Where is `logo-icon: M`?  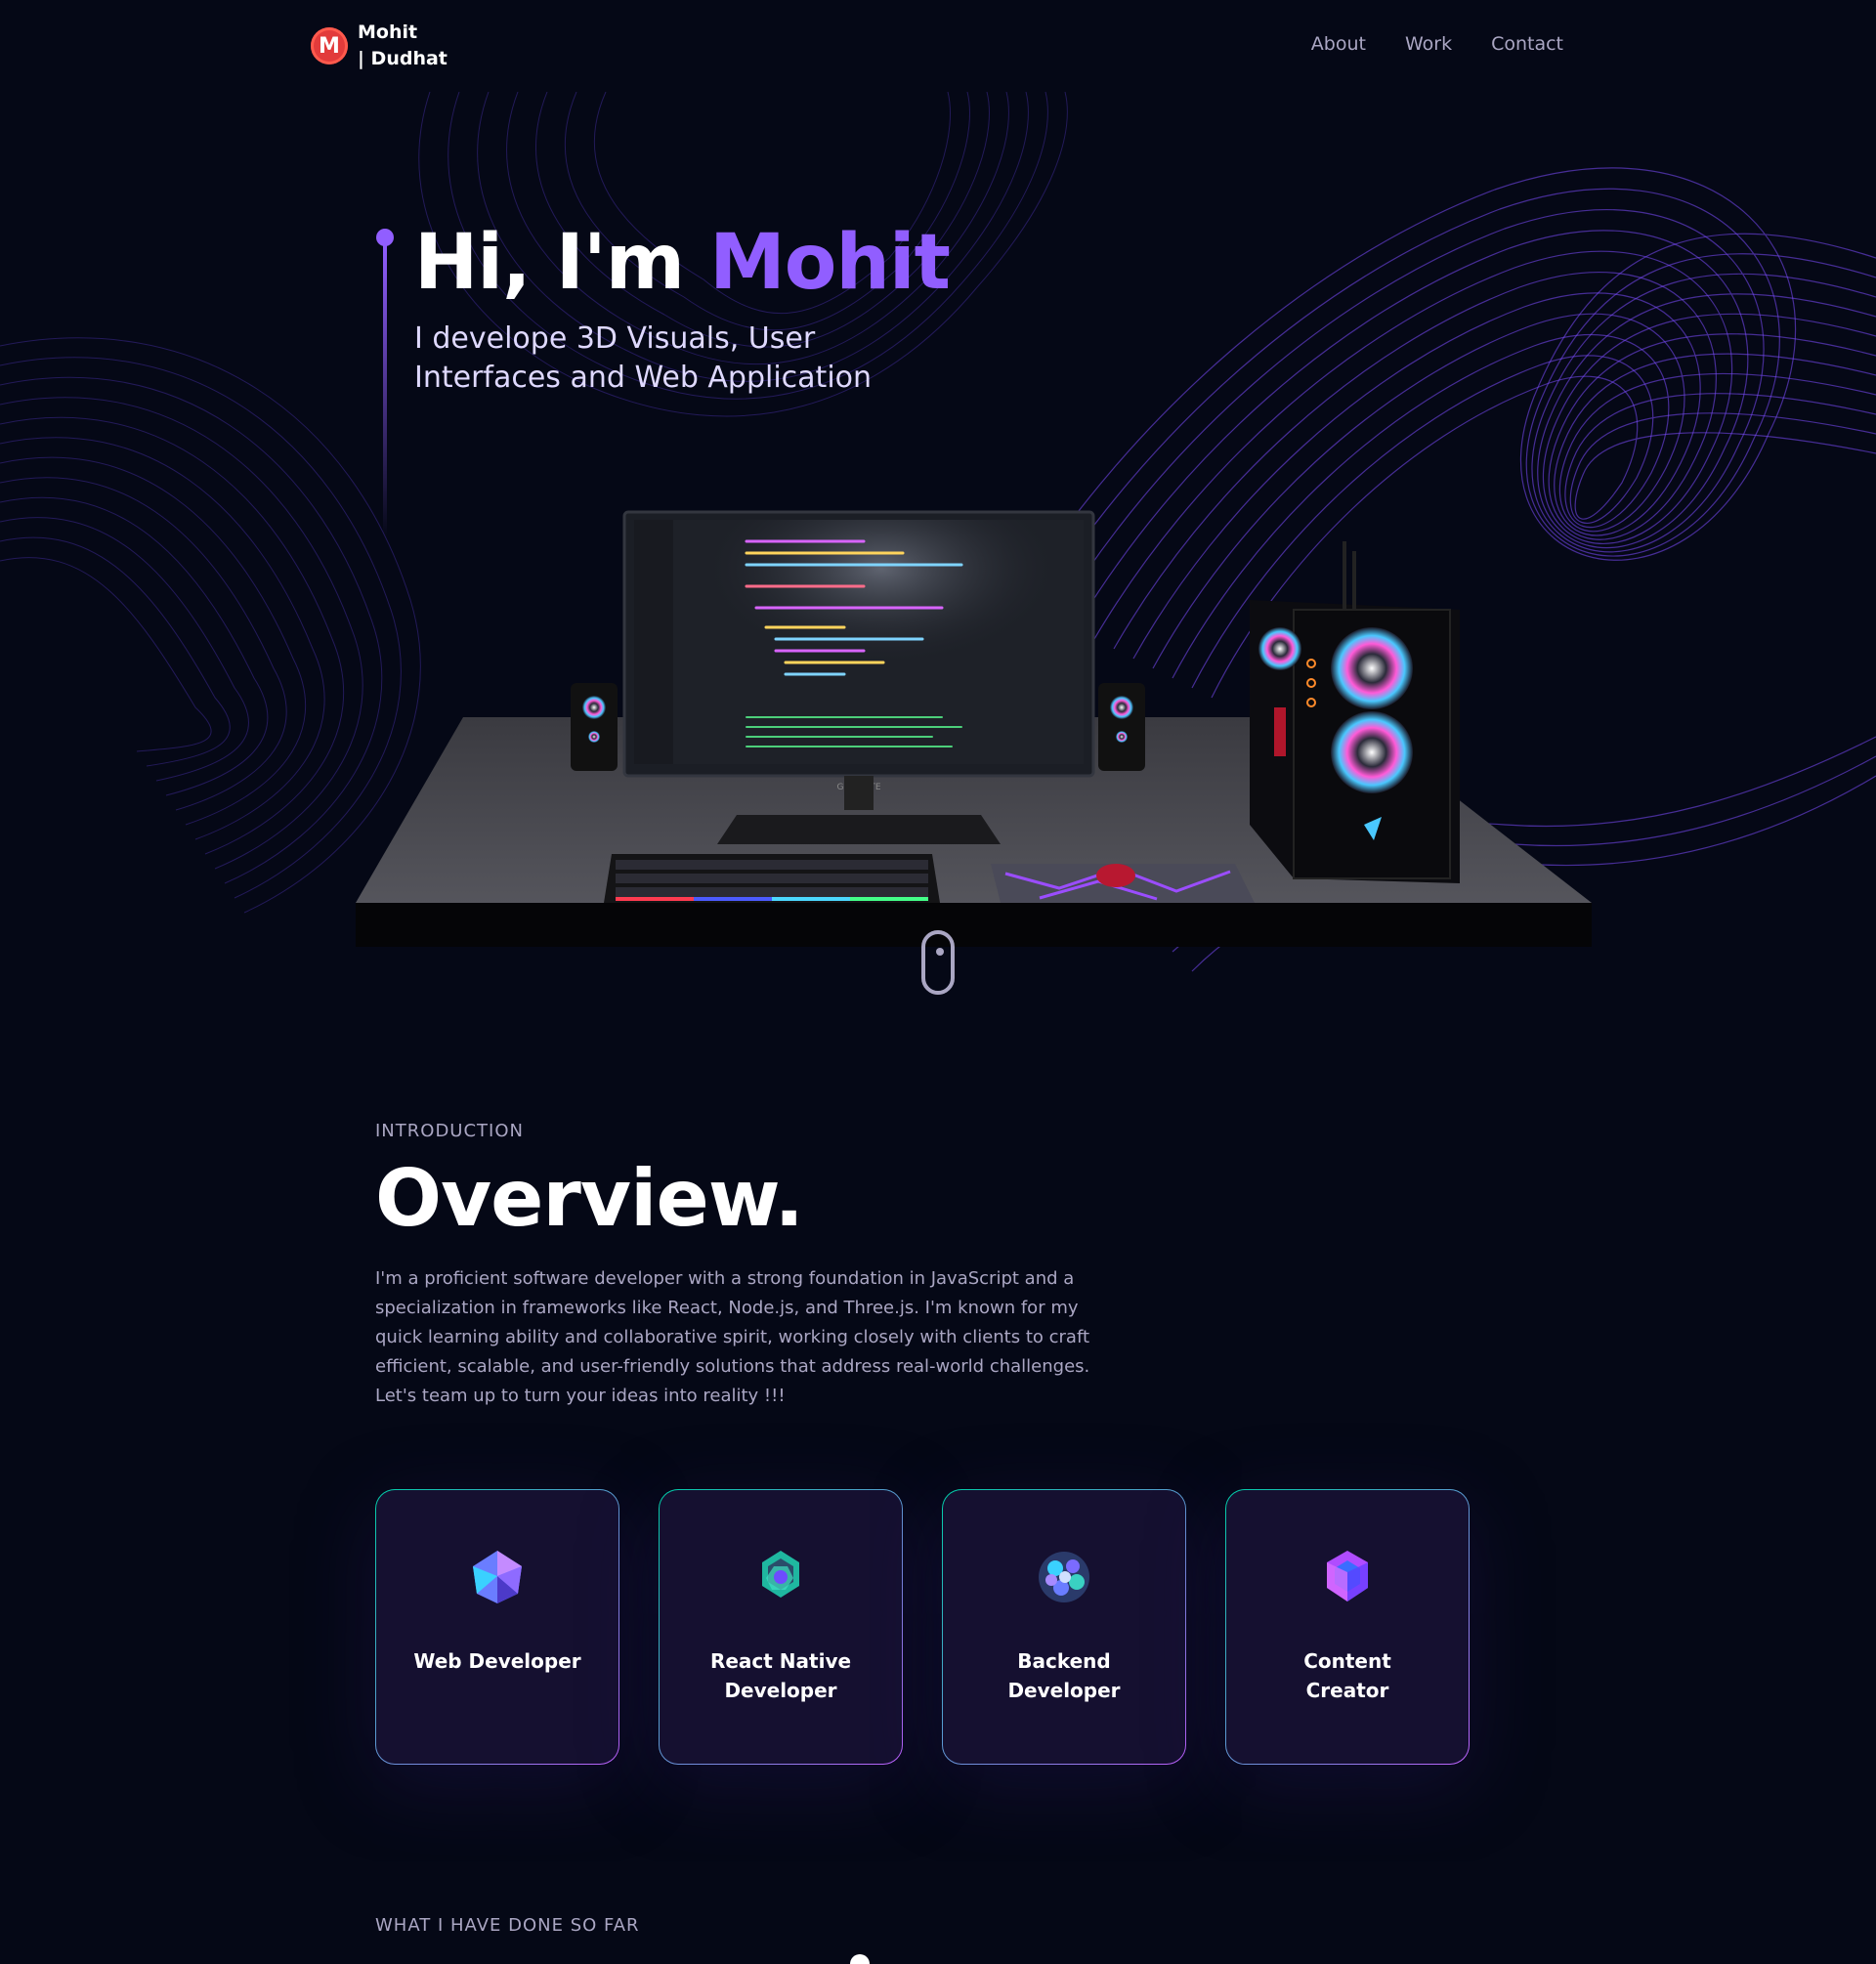 logo-icon: M is located at coordinates (329, 45).